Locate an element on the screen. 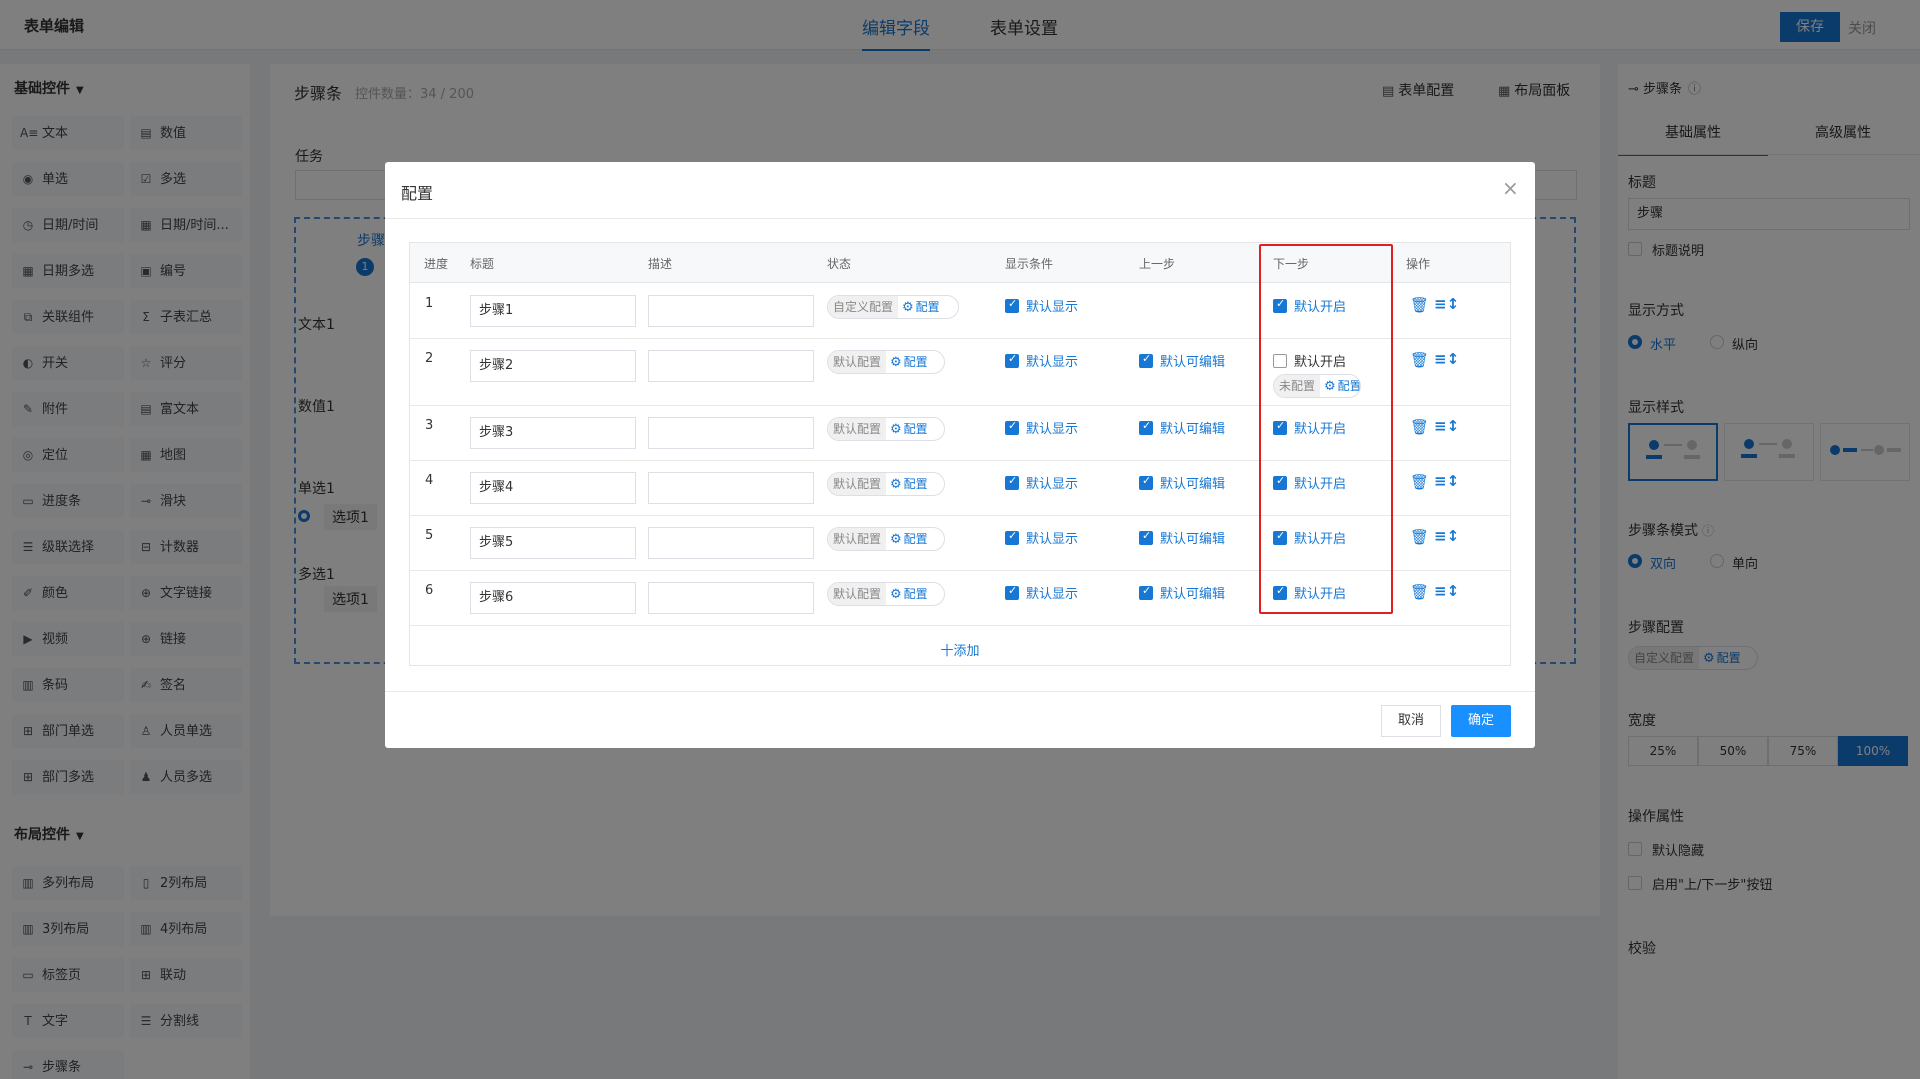 This screenshot has height=1079, width=1920. row-progress-number: 5 is located at coordinates (429, 535).